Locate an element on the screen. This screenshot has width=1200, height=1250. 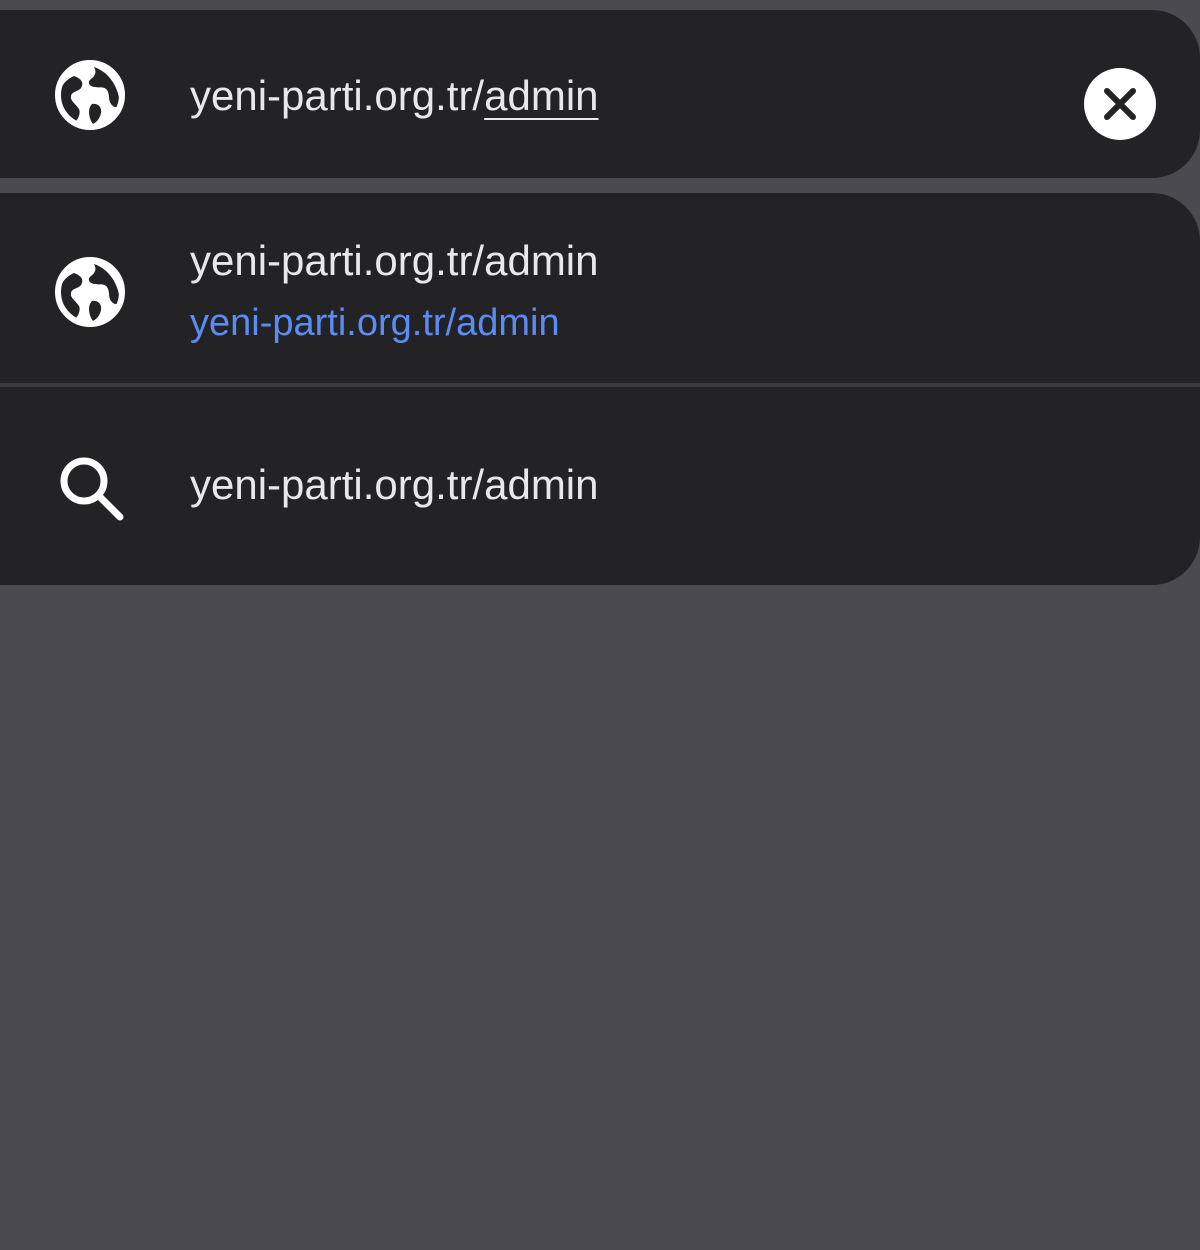
omnibox-typed-text: yeni-parti.org.tr/ is located at coordinates (337, 95).